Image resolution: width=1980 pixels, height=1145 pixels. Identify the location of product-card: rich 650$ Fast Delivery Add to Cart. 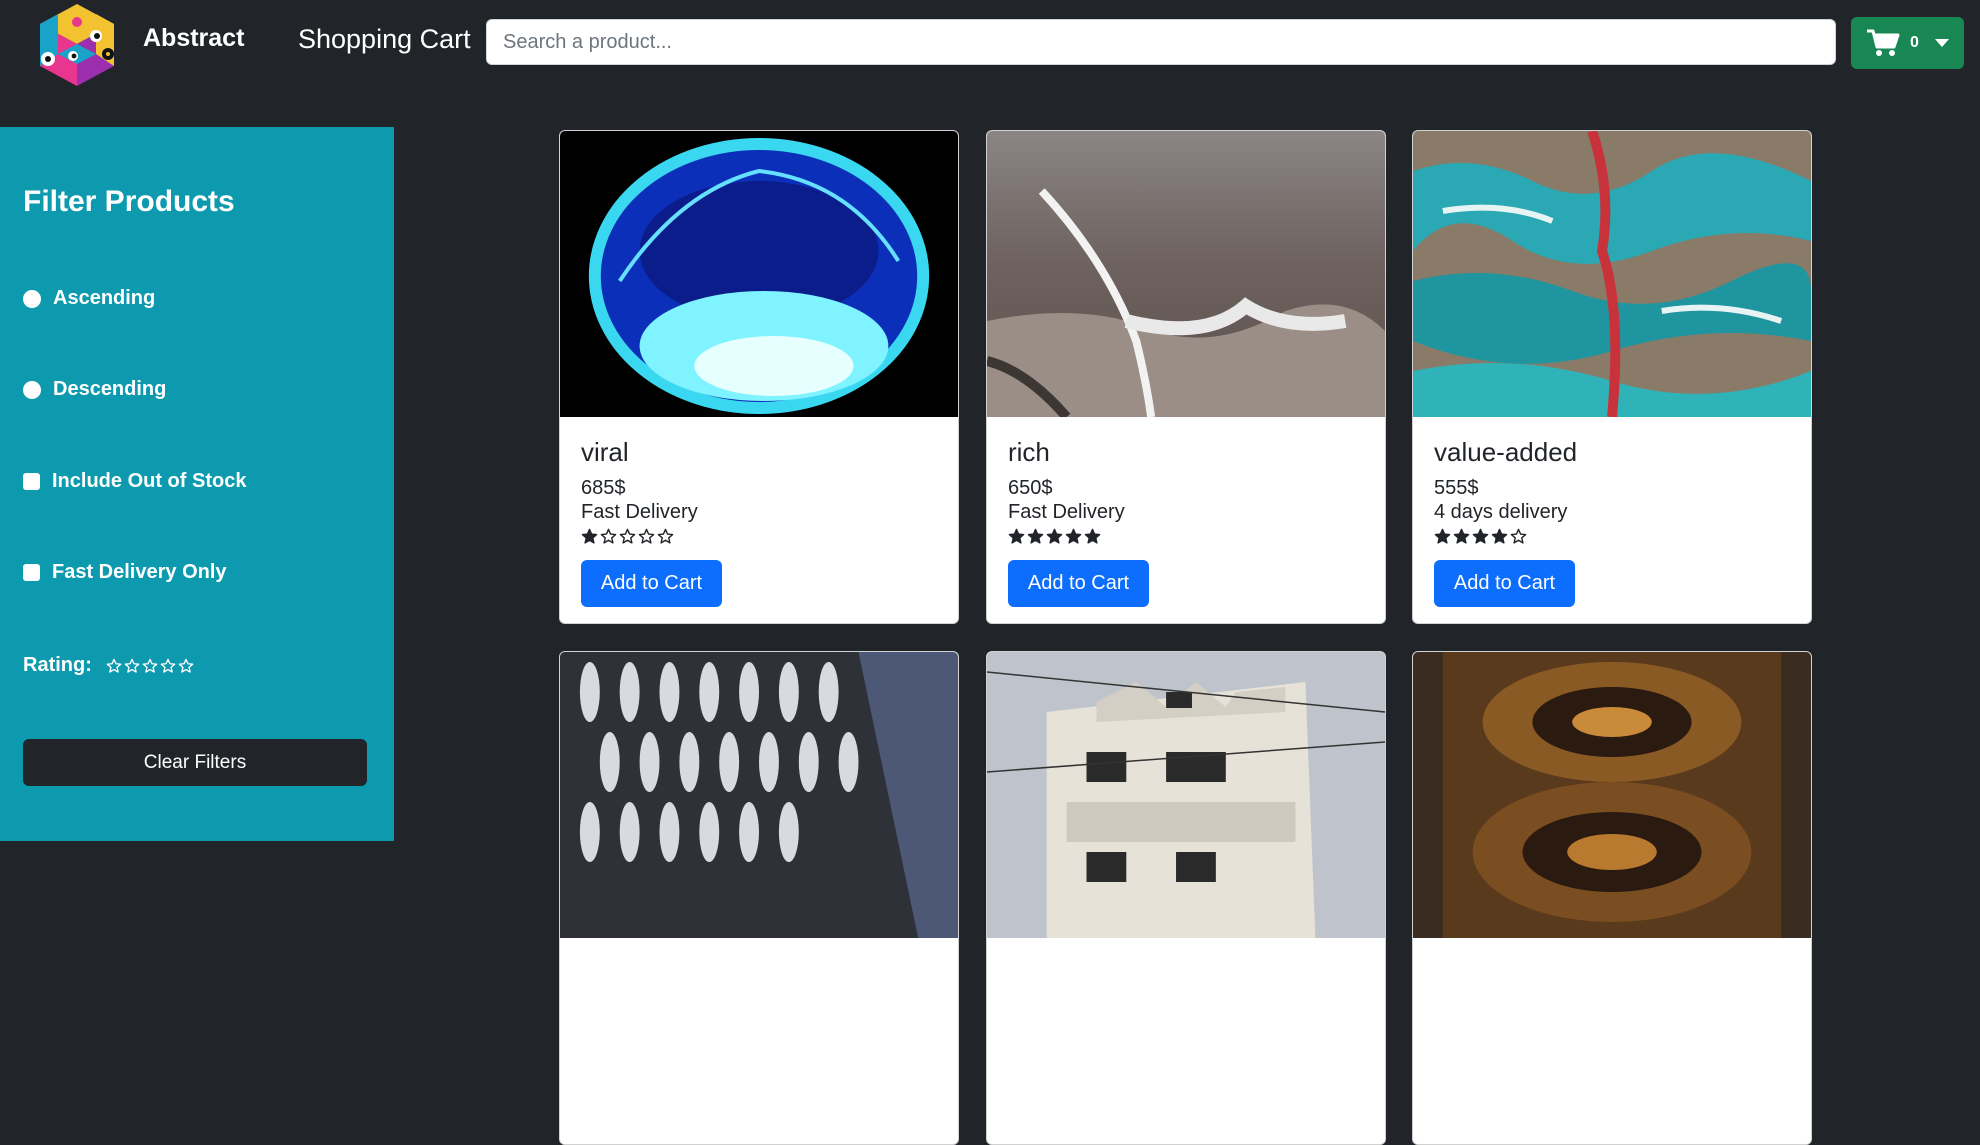
(1186, 377).